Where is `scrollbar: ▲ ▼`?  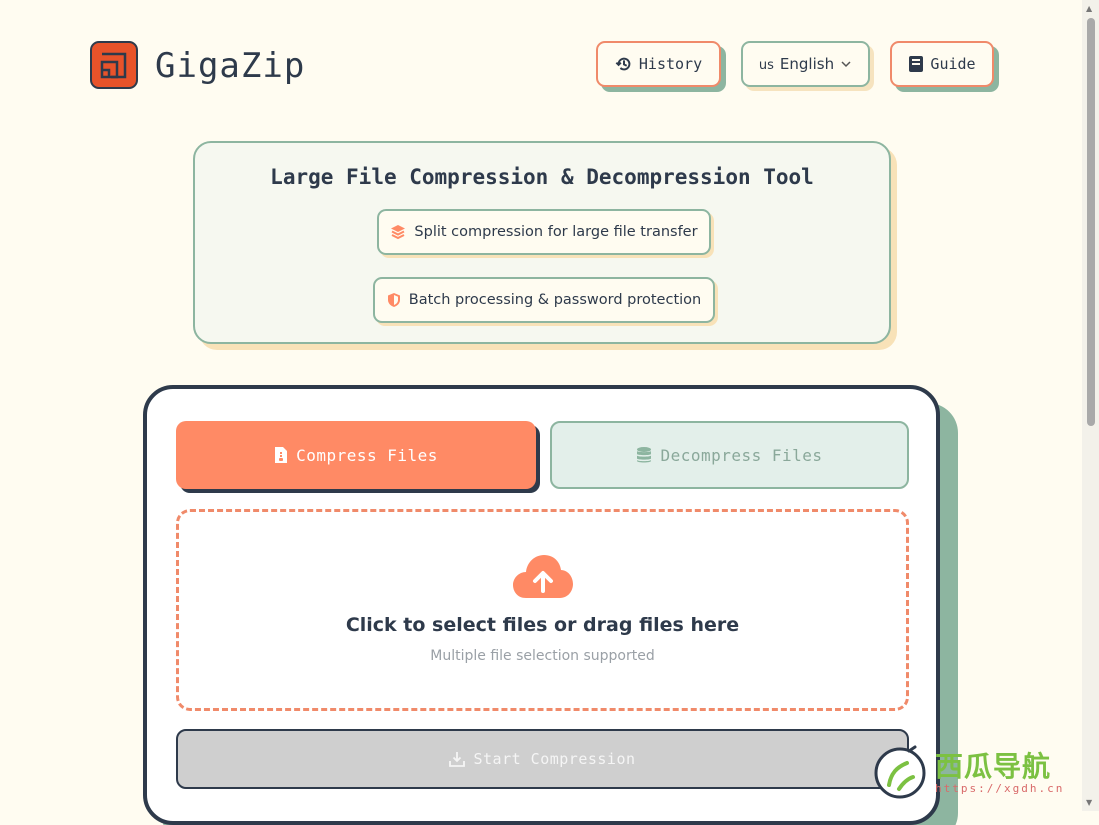
scrollbar: ▲ ▼ is located at coordinates (1090, 405).